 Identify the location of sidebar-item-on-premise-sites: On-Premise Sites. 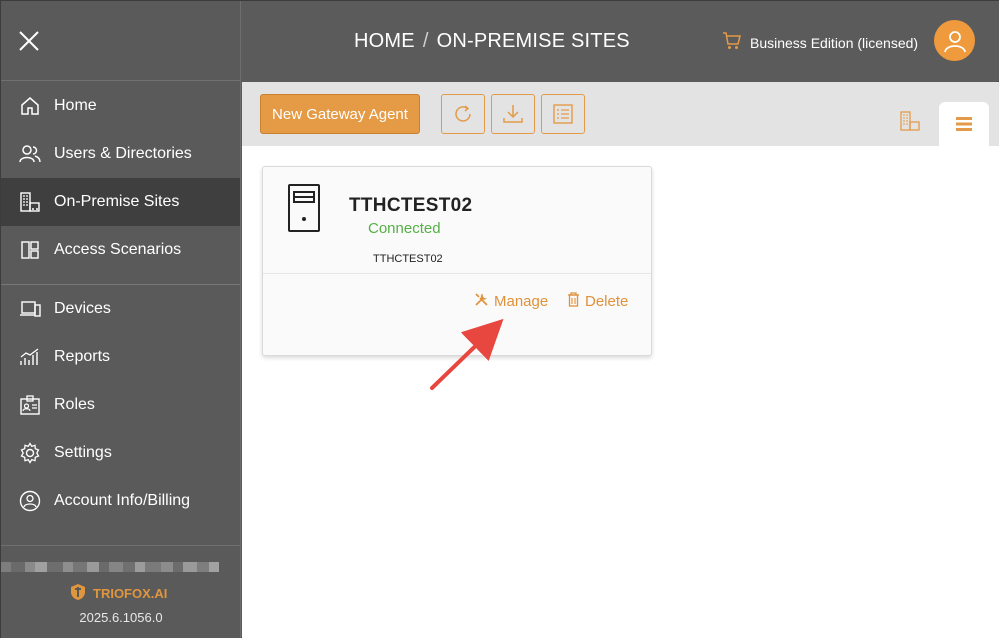
(120, 202).